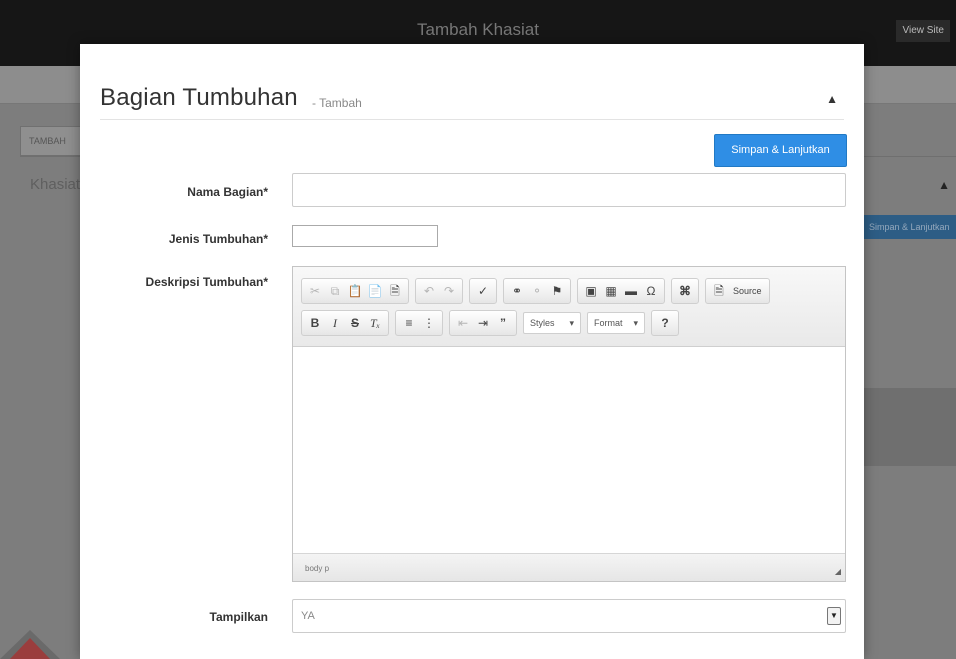 This screenshot has height=659, width=956. Describe the element at coordinates (375, 291) in the screenshot. I see `paste-text-icon: 📄` at that location.